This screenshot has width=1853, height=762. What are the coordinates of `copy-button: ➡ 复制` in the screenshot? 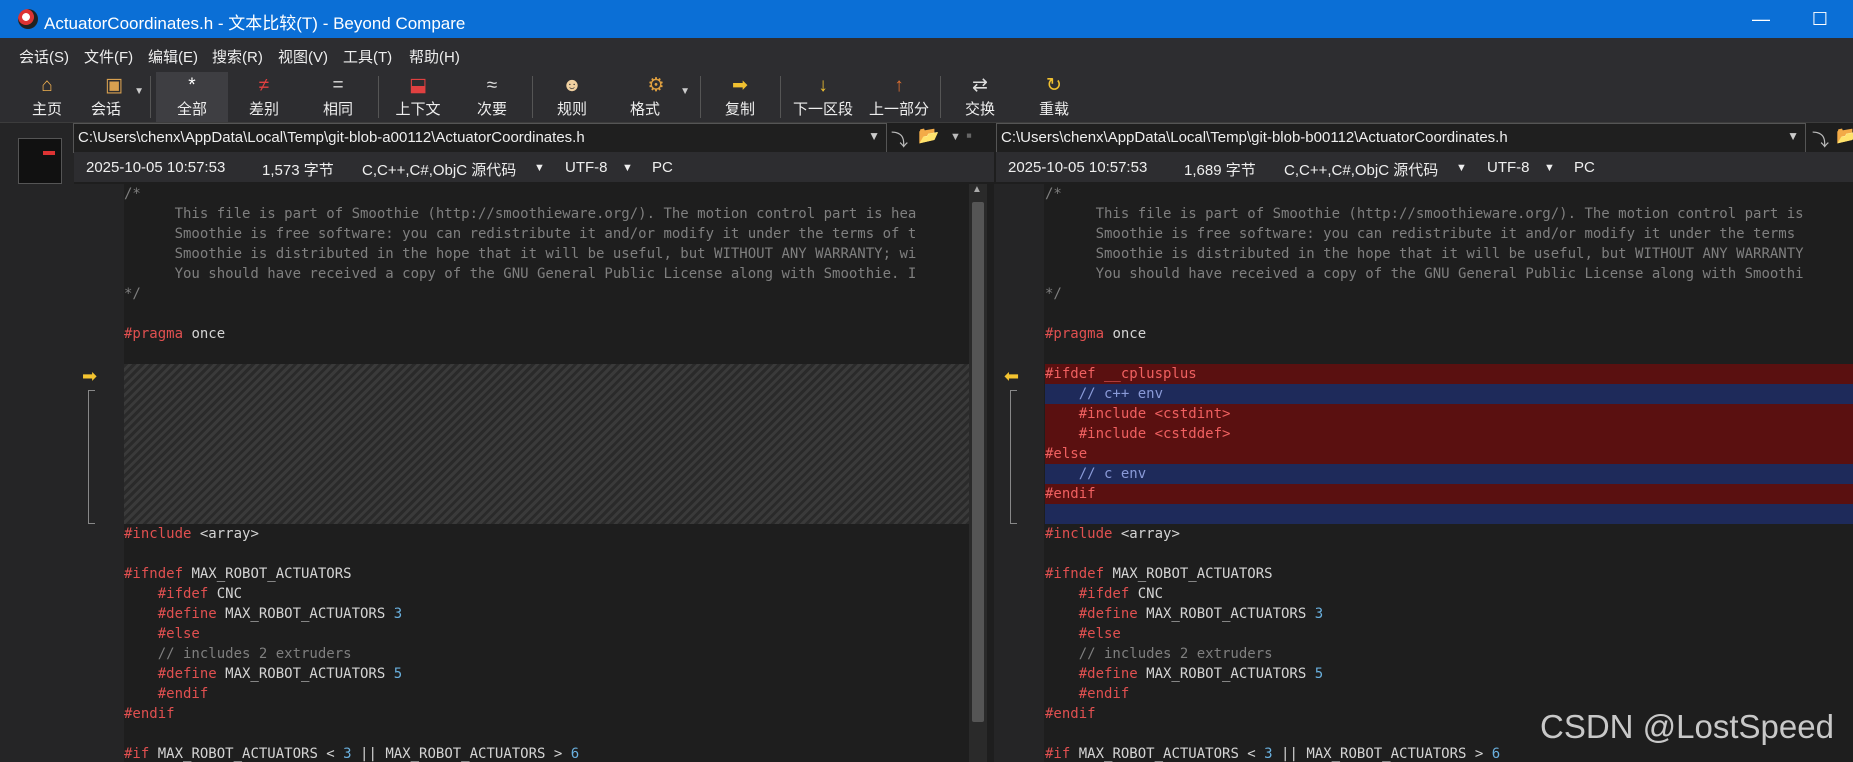 It's located at (740, 97).